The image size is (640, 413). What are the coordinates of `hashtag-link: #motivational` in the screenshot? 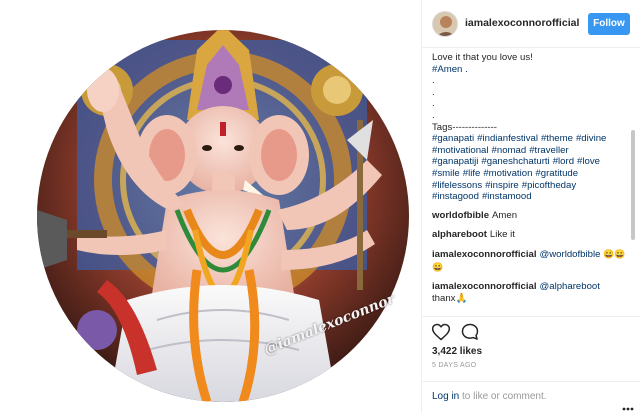 It's located at (460, 150).